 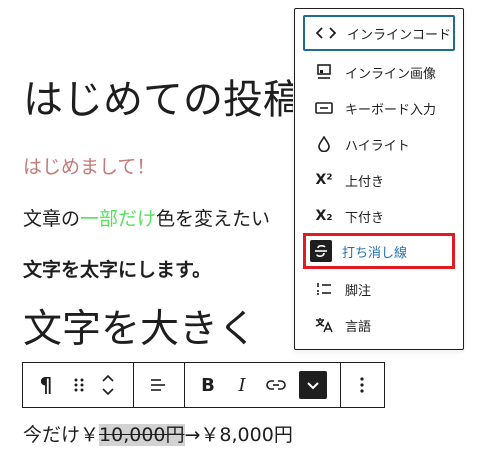 I want to click on align-icon, so click(x=158, y=385).